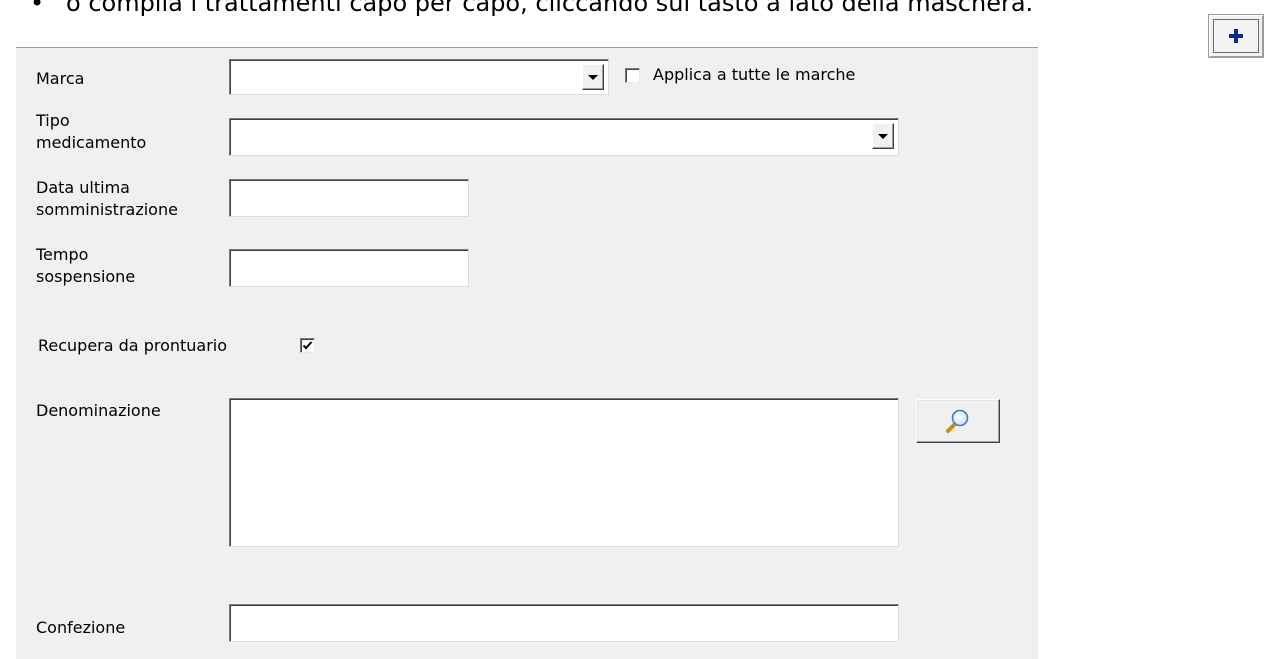 Image resolution: width=1283 pixels, height=659 pixels. Describe the element at coordinates (107, 198) in the screenshot. I see `data-ultima-label: Data ultima somministrazione` at that location.